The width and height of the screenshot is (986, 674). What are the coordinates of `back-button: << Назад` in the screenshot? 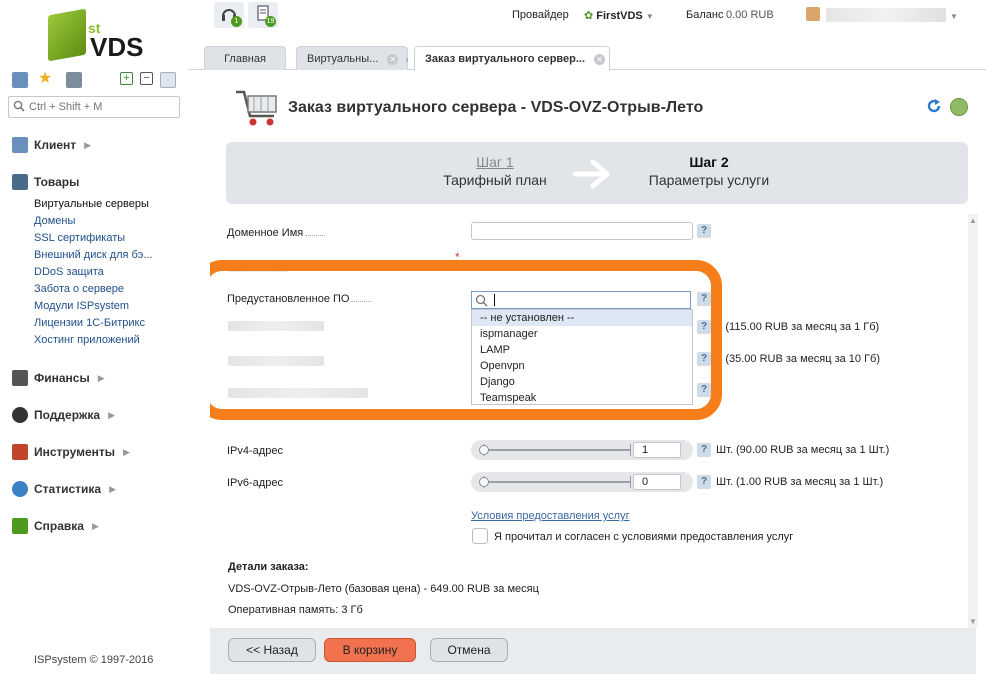 It's located at (272, 650).